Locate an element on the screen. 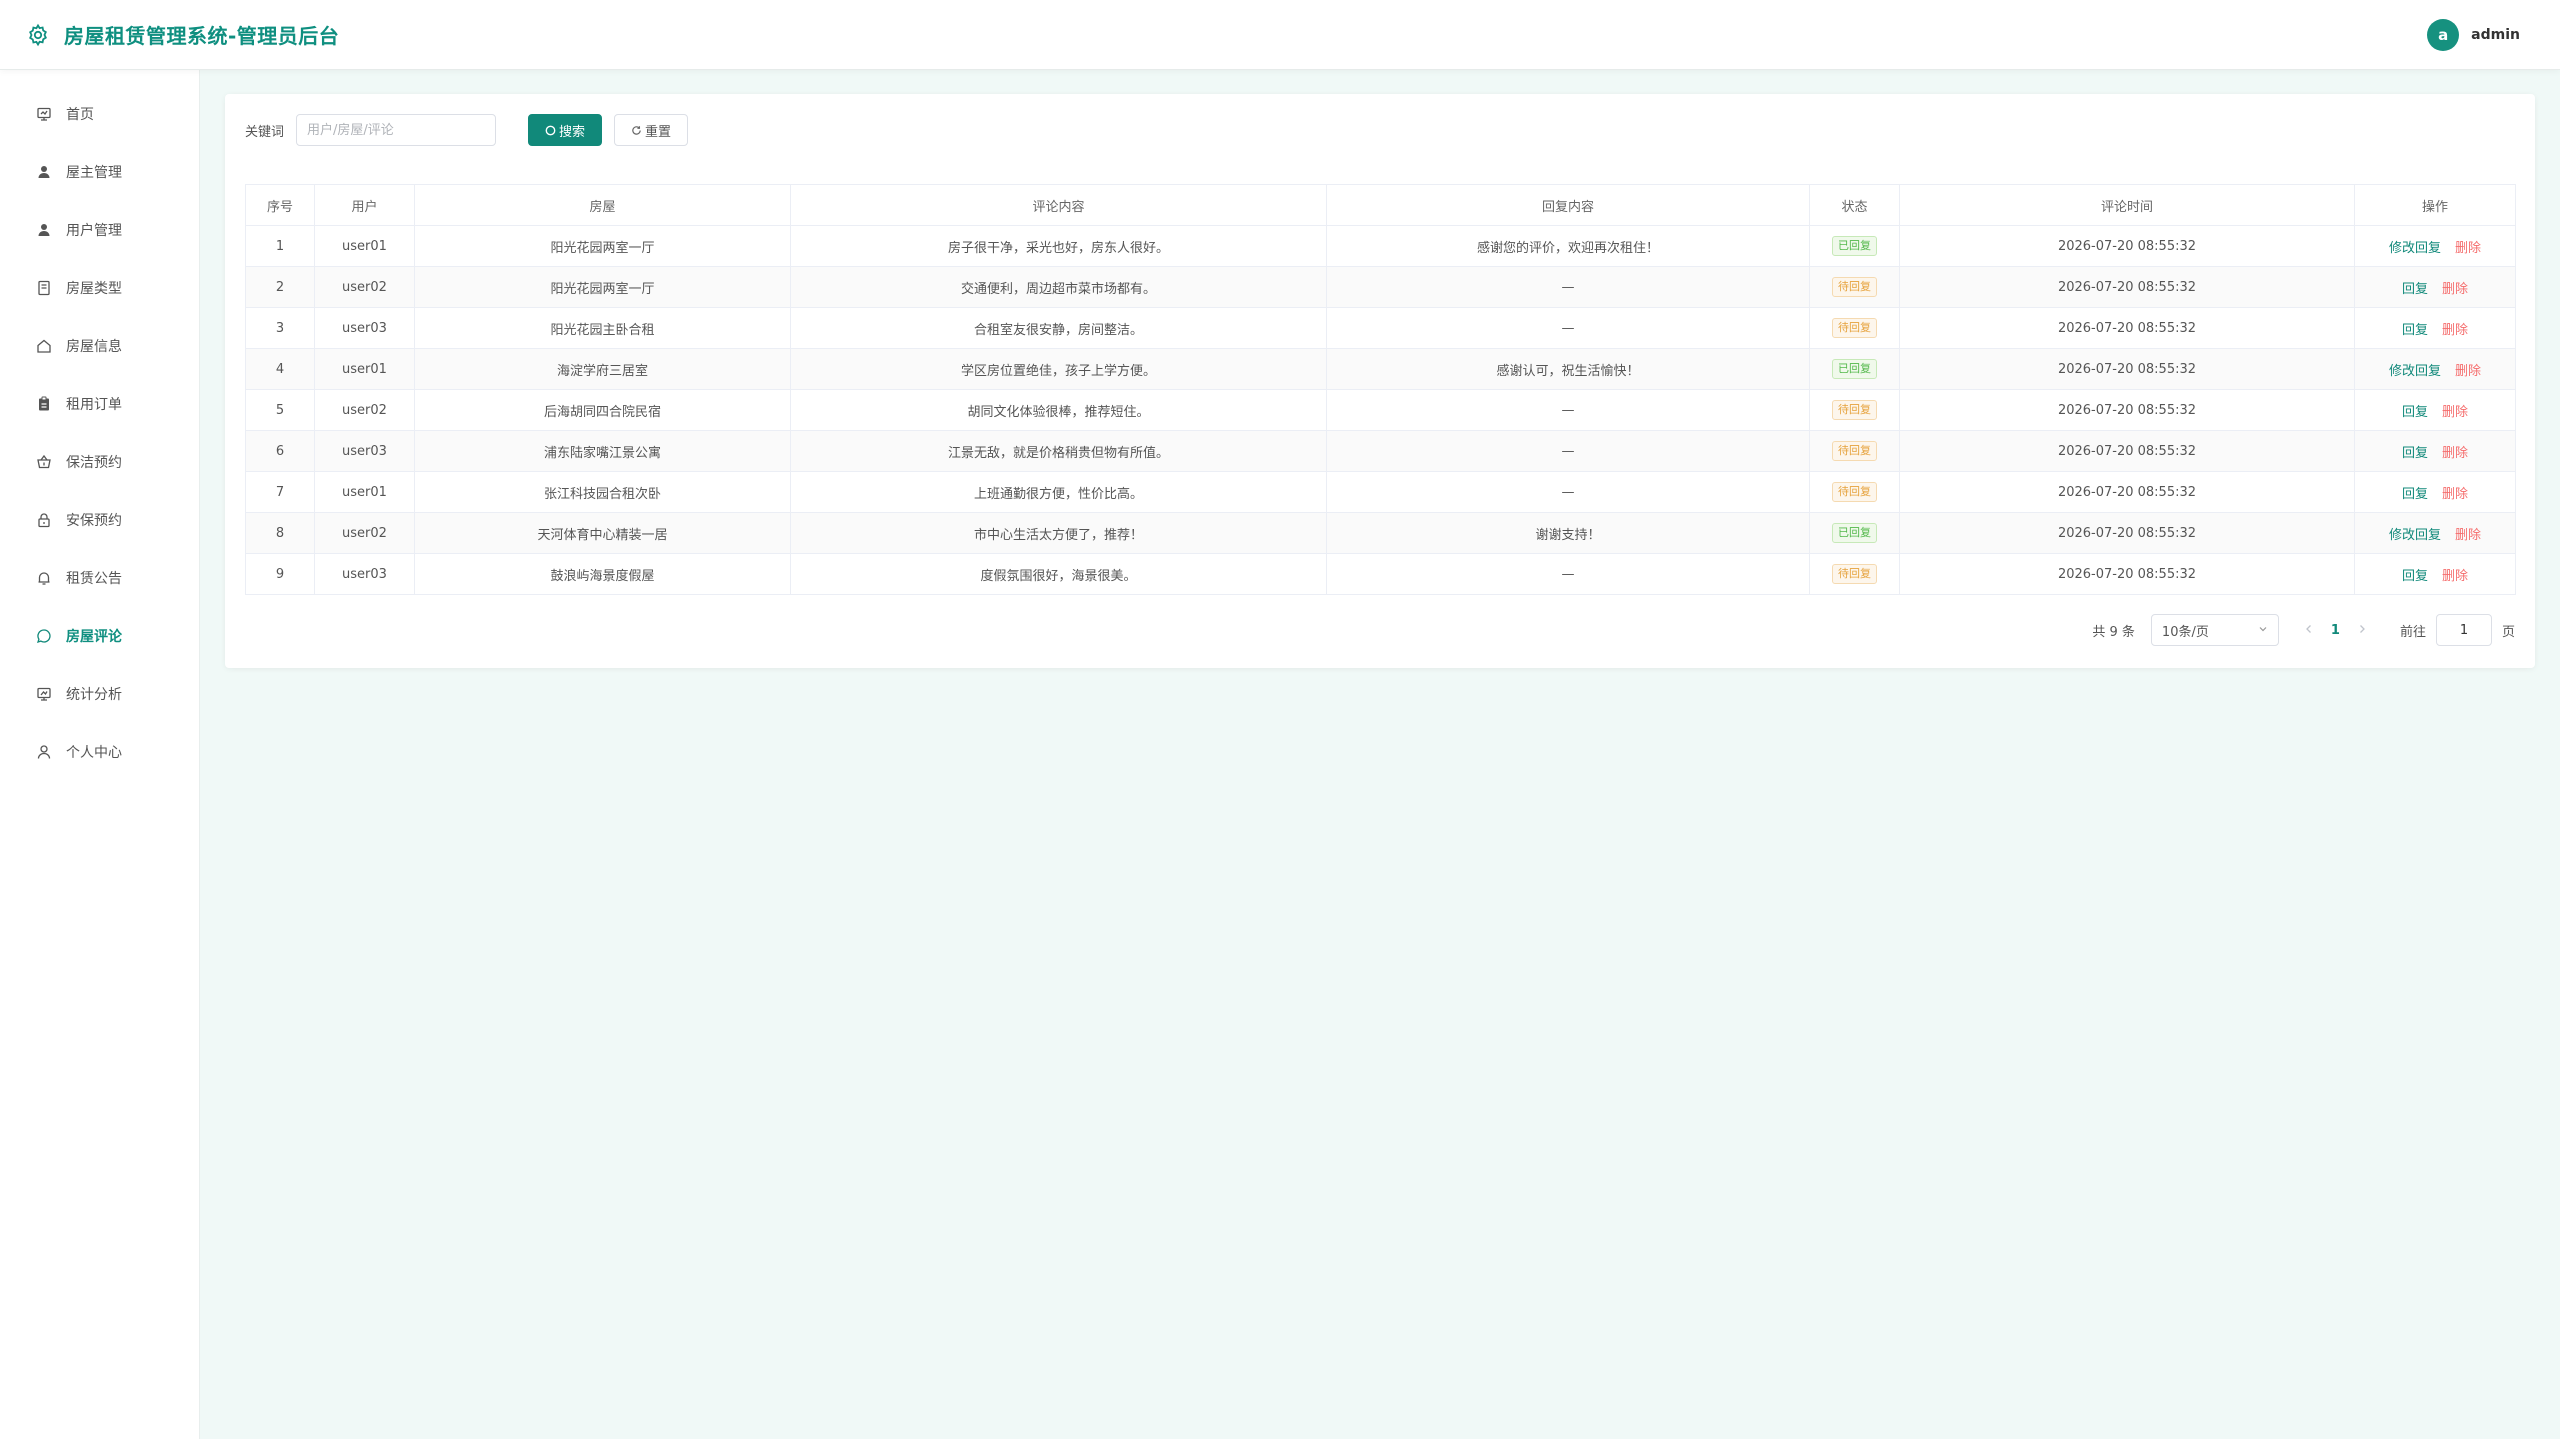 The image size is (2560, 1439). user-menu: a admin is located at coordinates (2473, 35).